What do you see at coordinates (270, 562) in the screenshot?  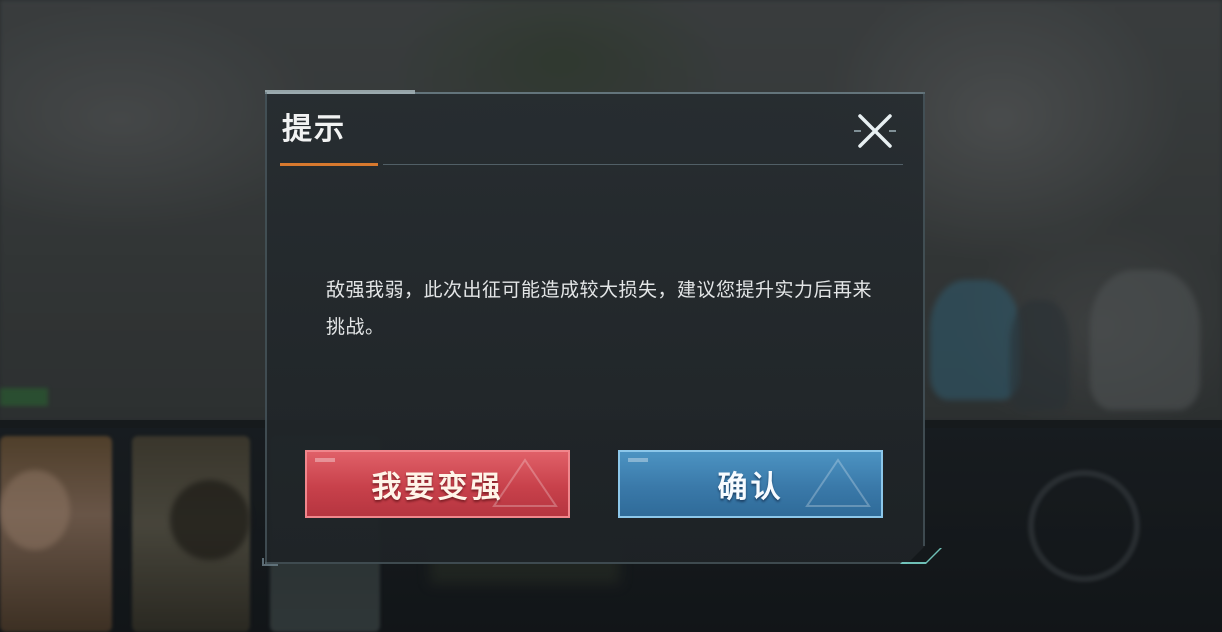 I see `dialog-corner-accent` at bounding box center [270, 562].